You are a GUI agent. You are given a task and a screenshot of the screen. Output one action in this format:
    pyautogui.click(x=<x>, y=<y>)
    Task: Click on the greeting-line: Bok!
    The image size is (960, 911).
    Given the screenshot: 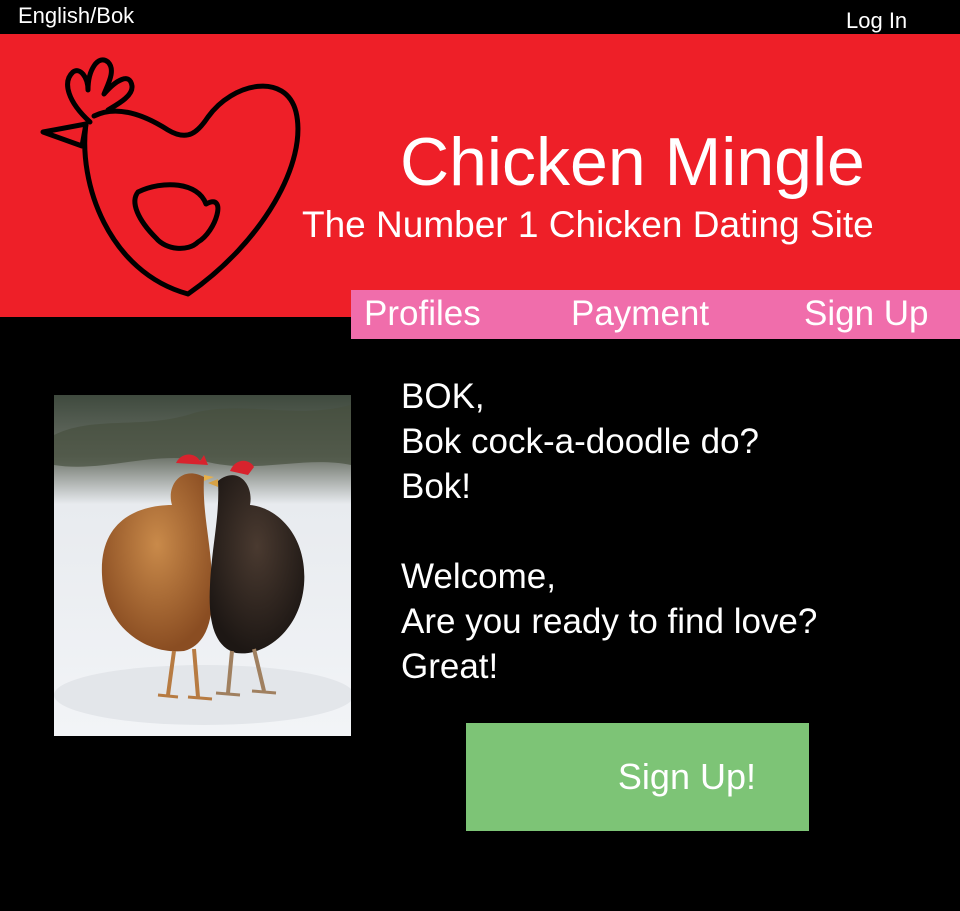 What is the action you would take?
    pyautogui.click(x=436, y=486)
    